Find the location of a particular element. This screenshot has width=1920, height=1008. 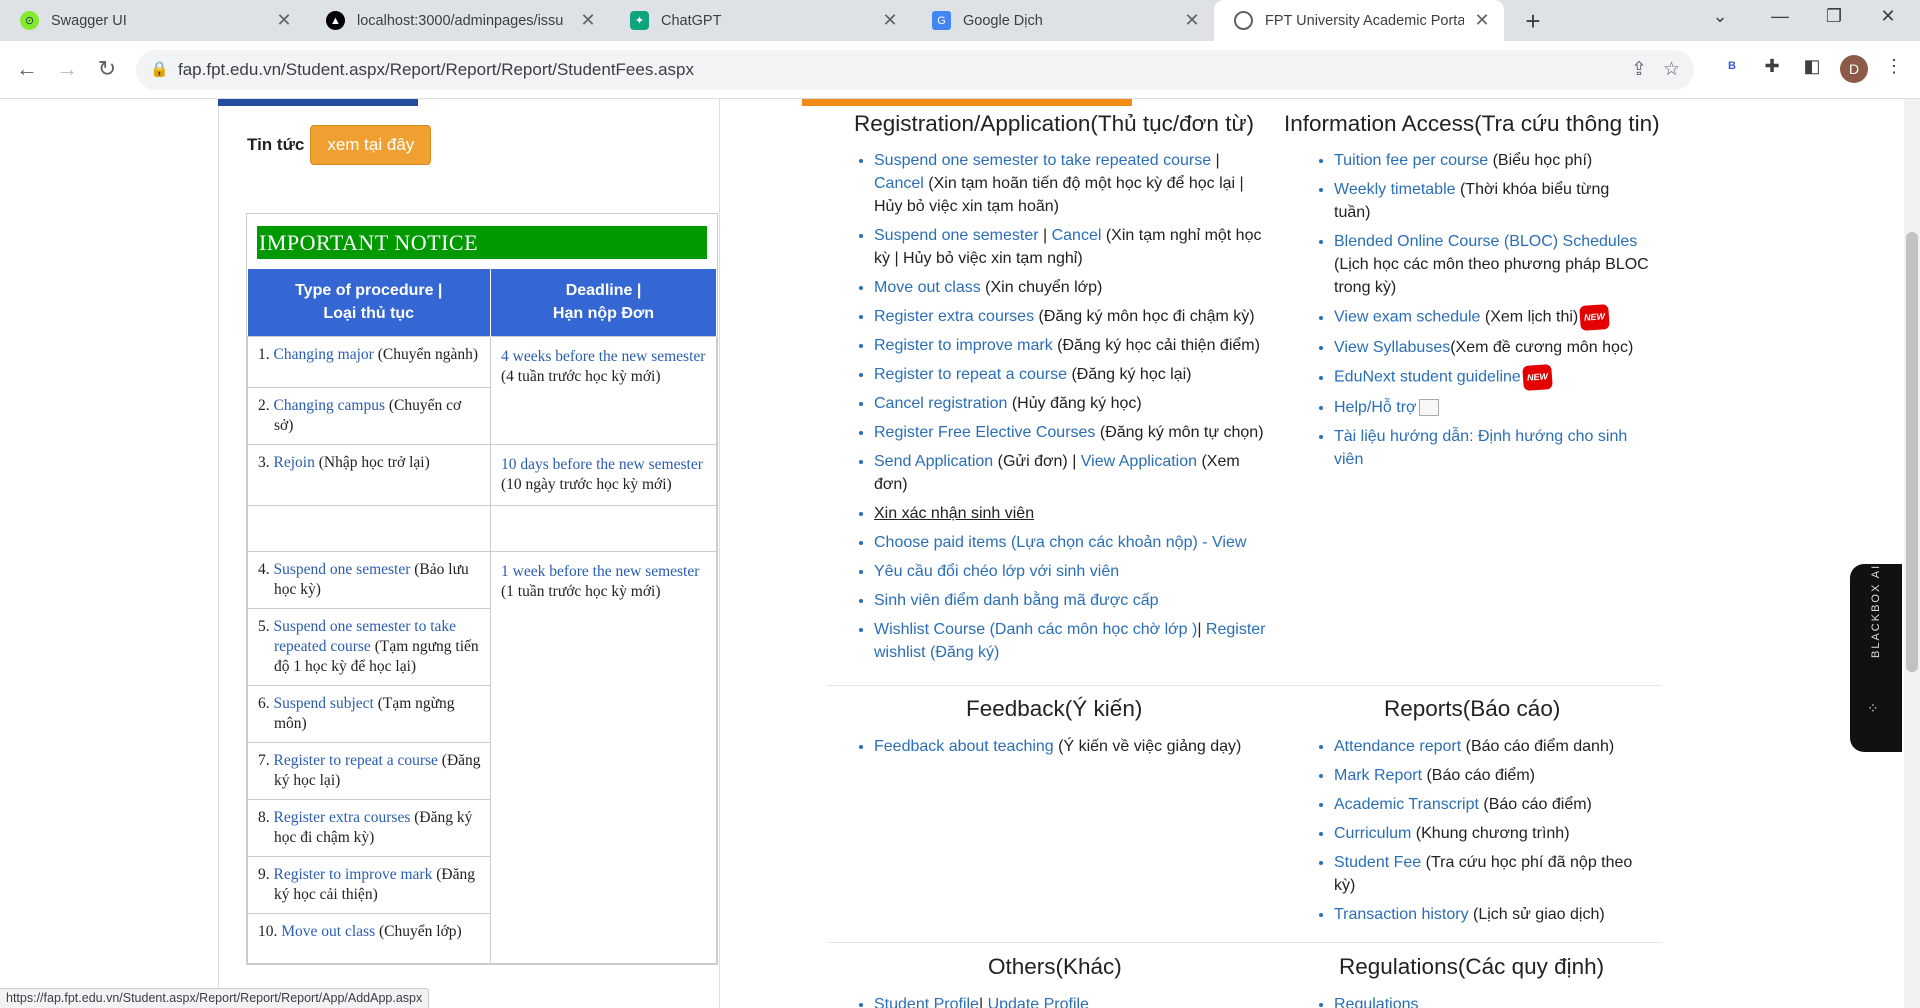

deadline-link: 1 week before the new semester is located at coordinates (600, 571).